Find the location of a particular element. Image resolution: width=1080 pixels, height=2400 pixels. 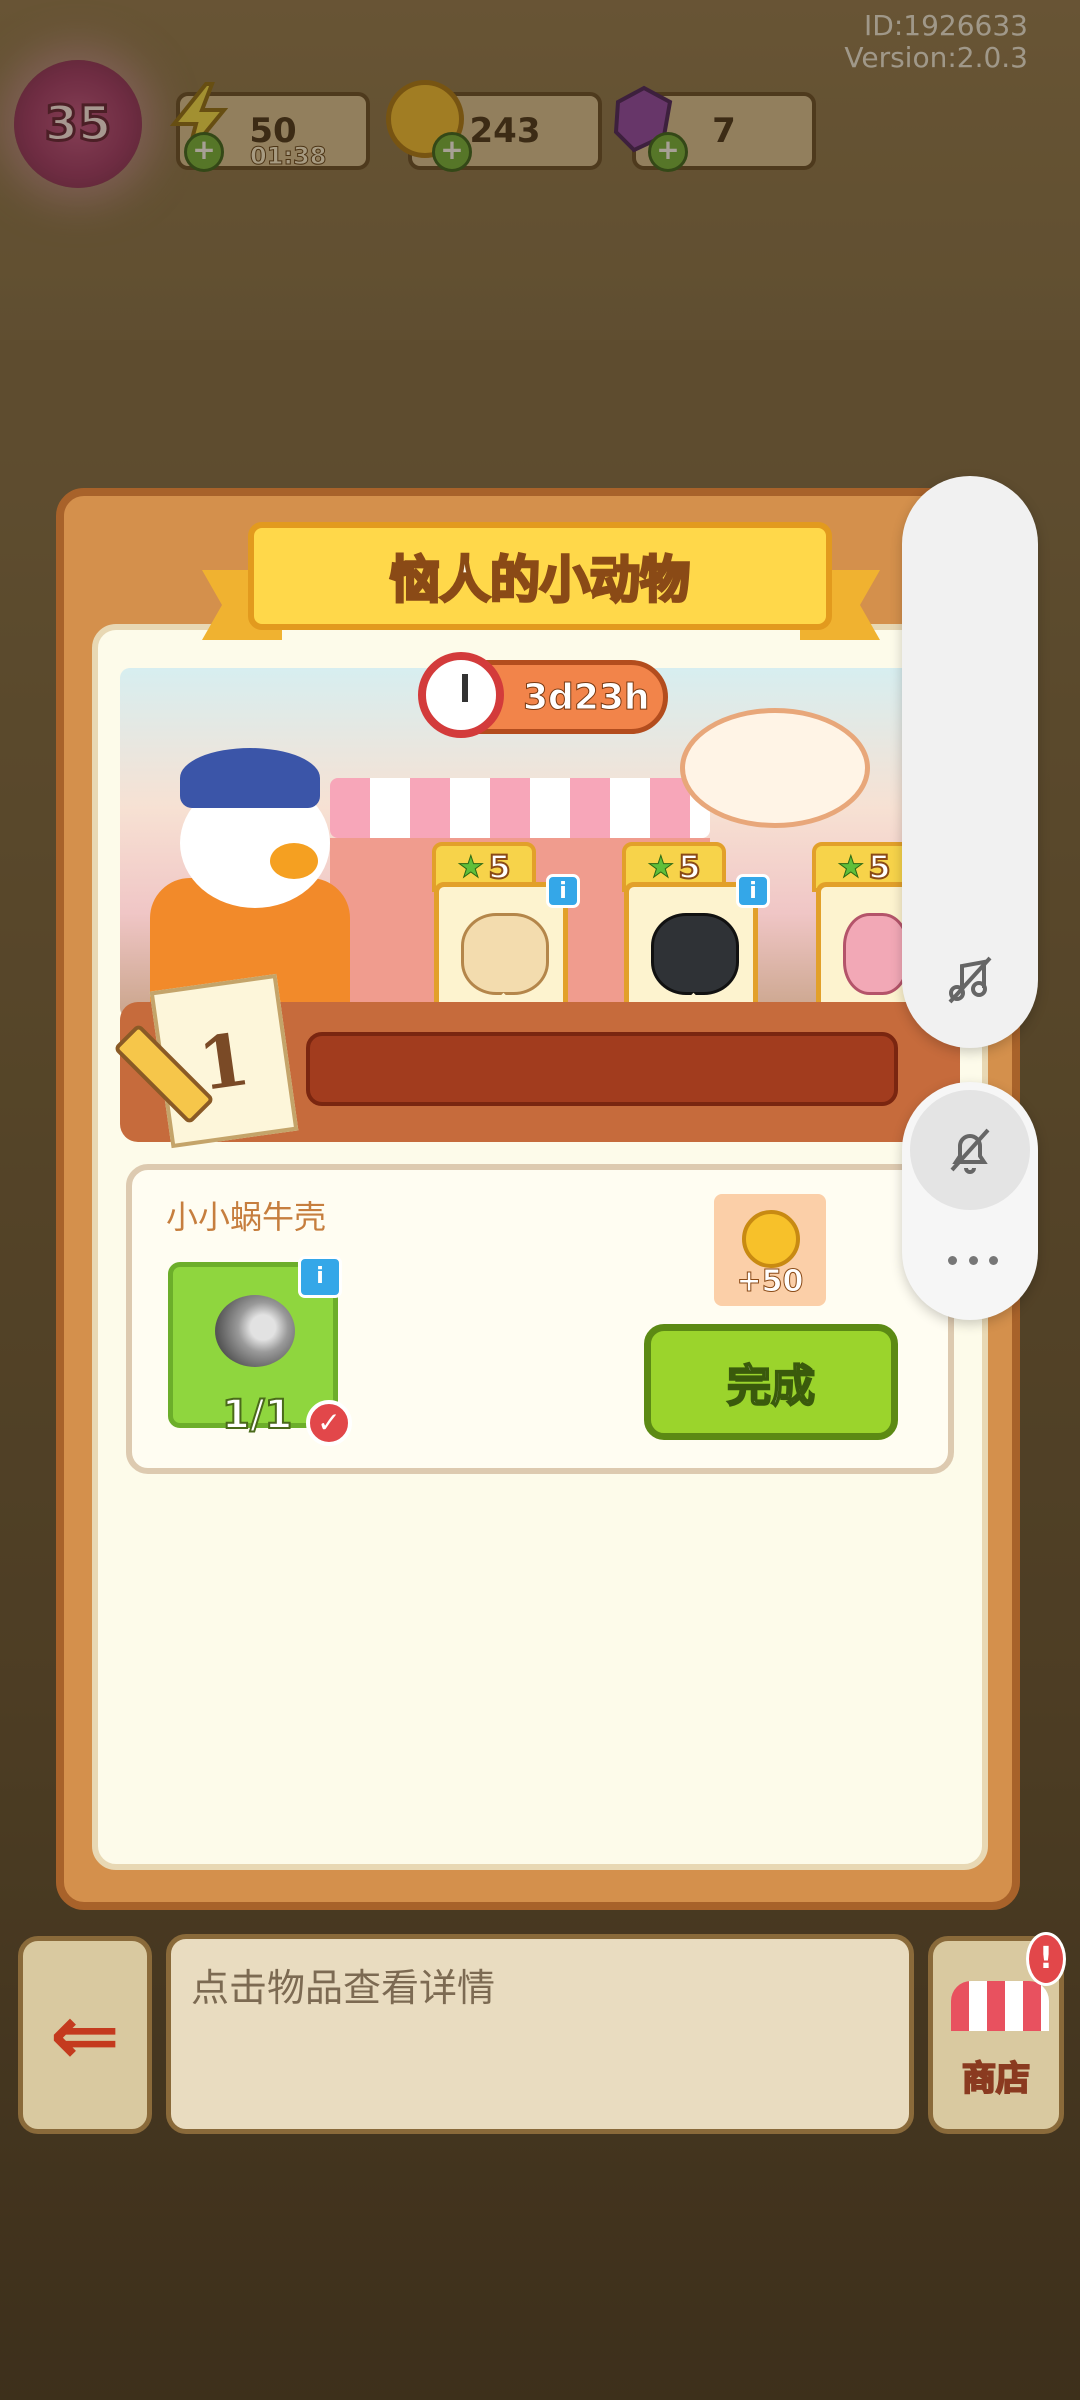

pink-handbag-icon is located at coordinates (876, 954).